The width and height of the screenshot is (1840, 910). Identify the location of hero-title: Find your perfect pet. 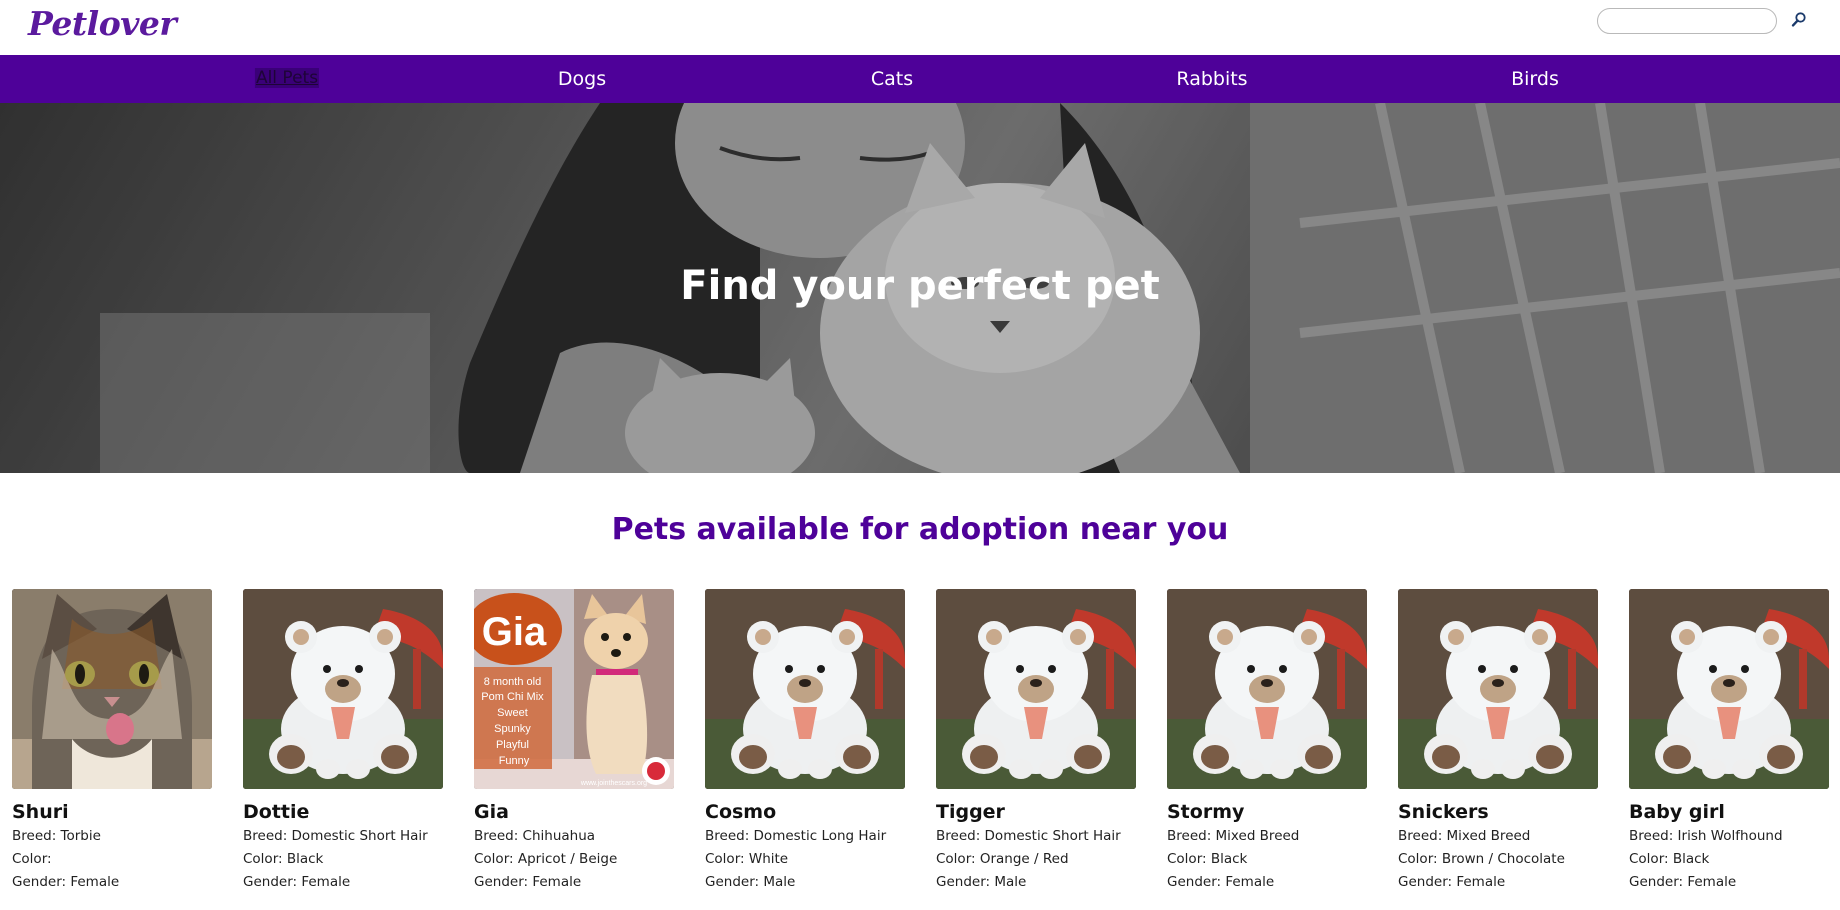
(920, 286).